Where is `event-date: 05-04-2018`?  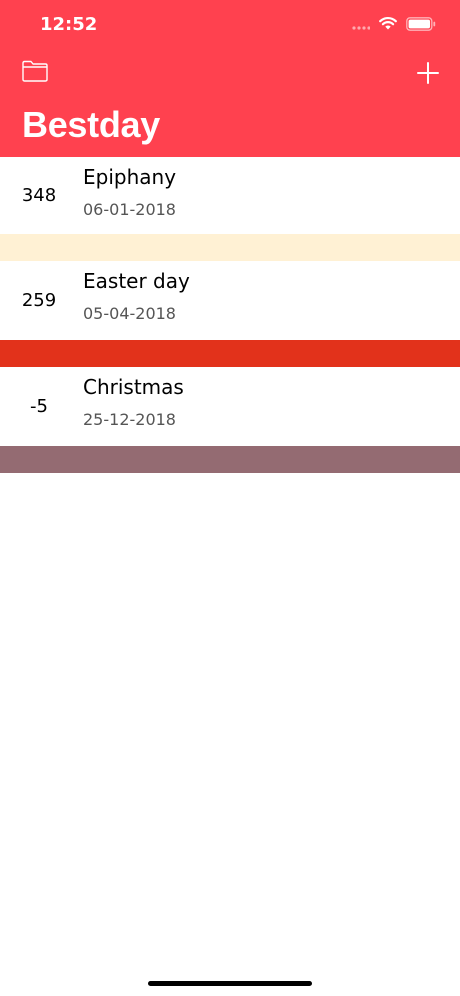
event-date: 05-04-2018 is located at coordinates (129, 313).